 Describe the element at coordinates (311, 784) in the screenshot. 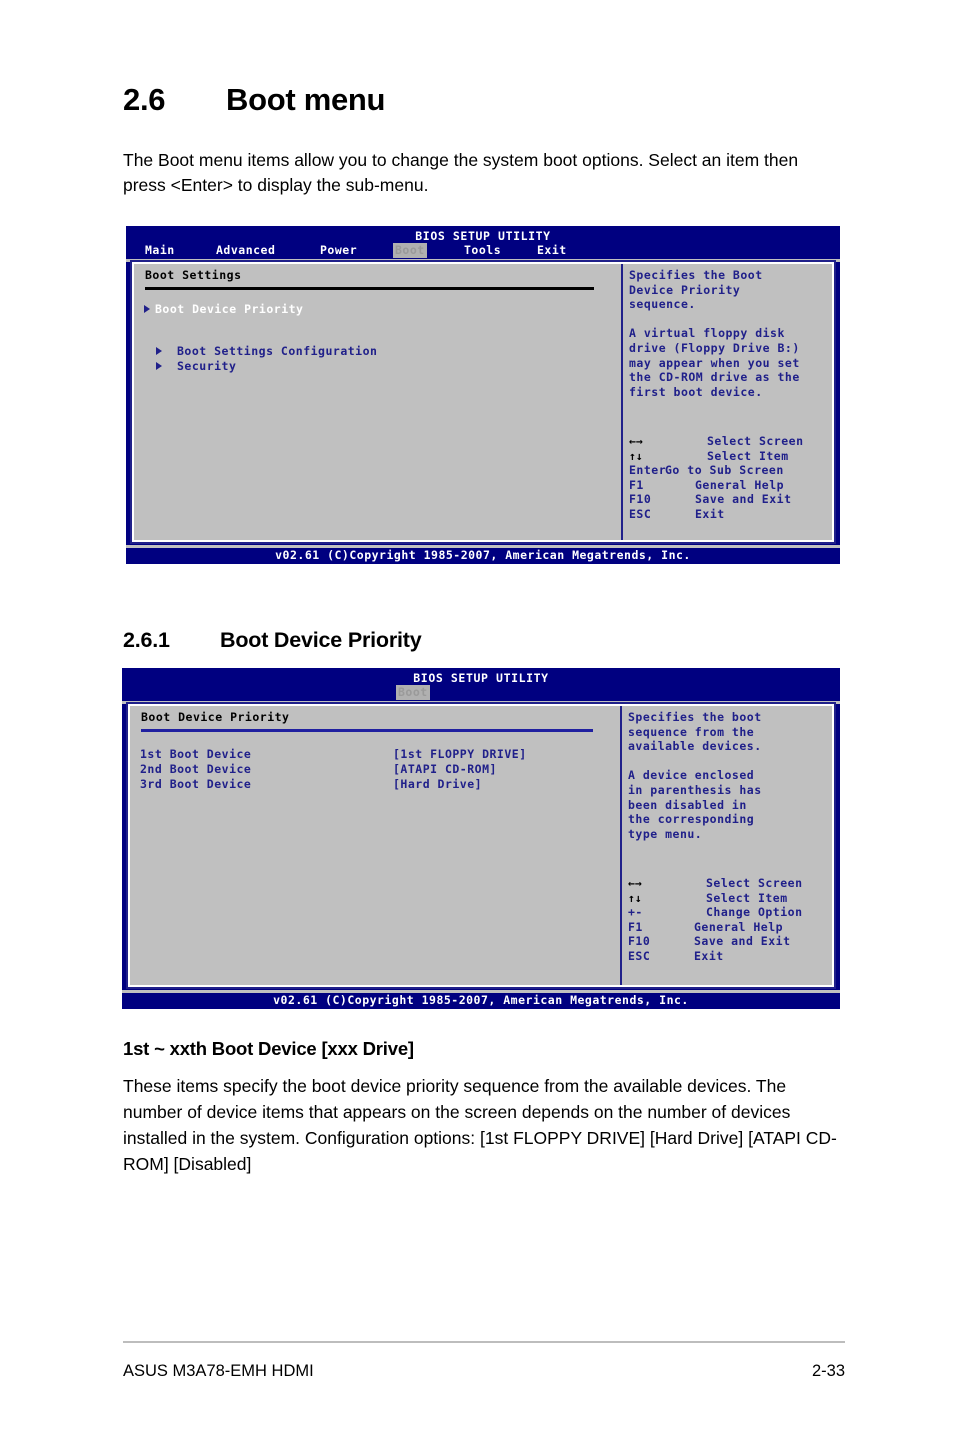

I see `option-row-3rd-boot-device: 3rd Boot Device [Hard Drive]` at that location.